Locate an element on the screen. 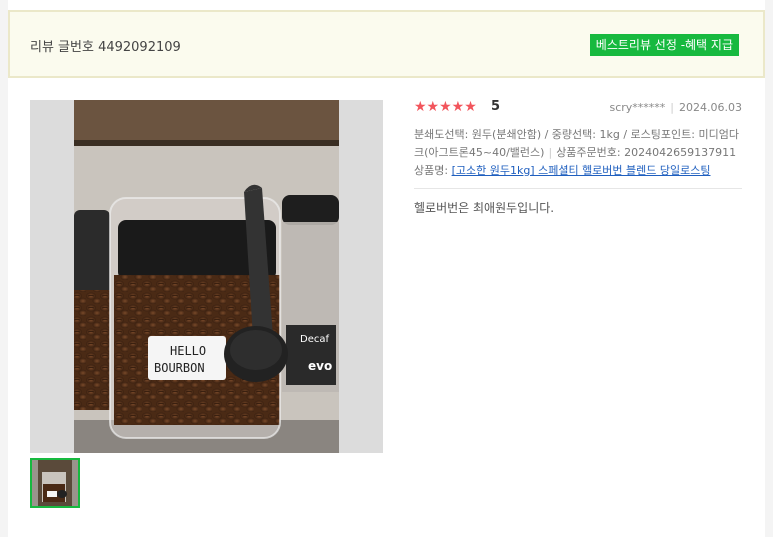 The image size is (773, 537). bourbon-label: BOURBON is located at coordinates (179, 368).